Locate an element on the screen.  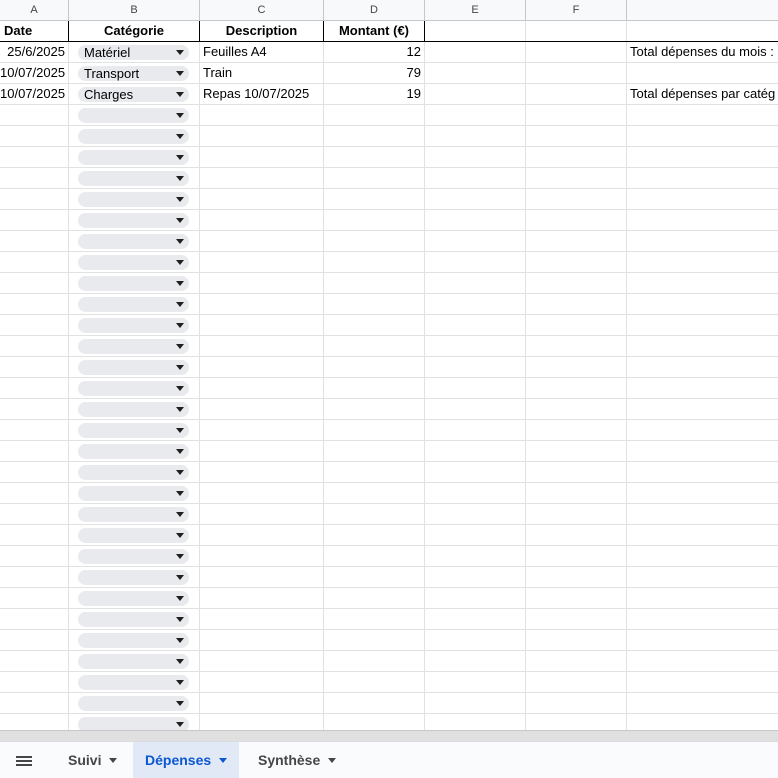
description-cell: Train is located at coordinates (262, 73).